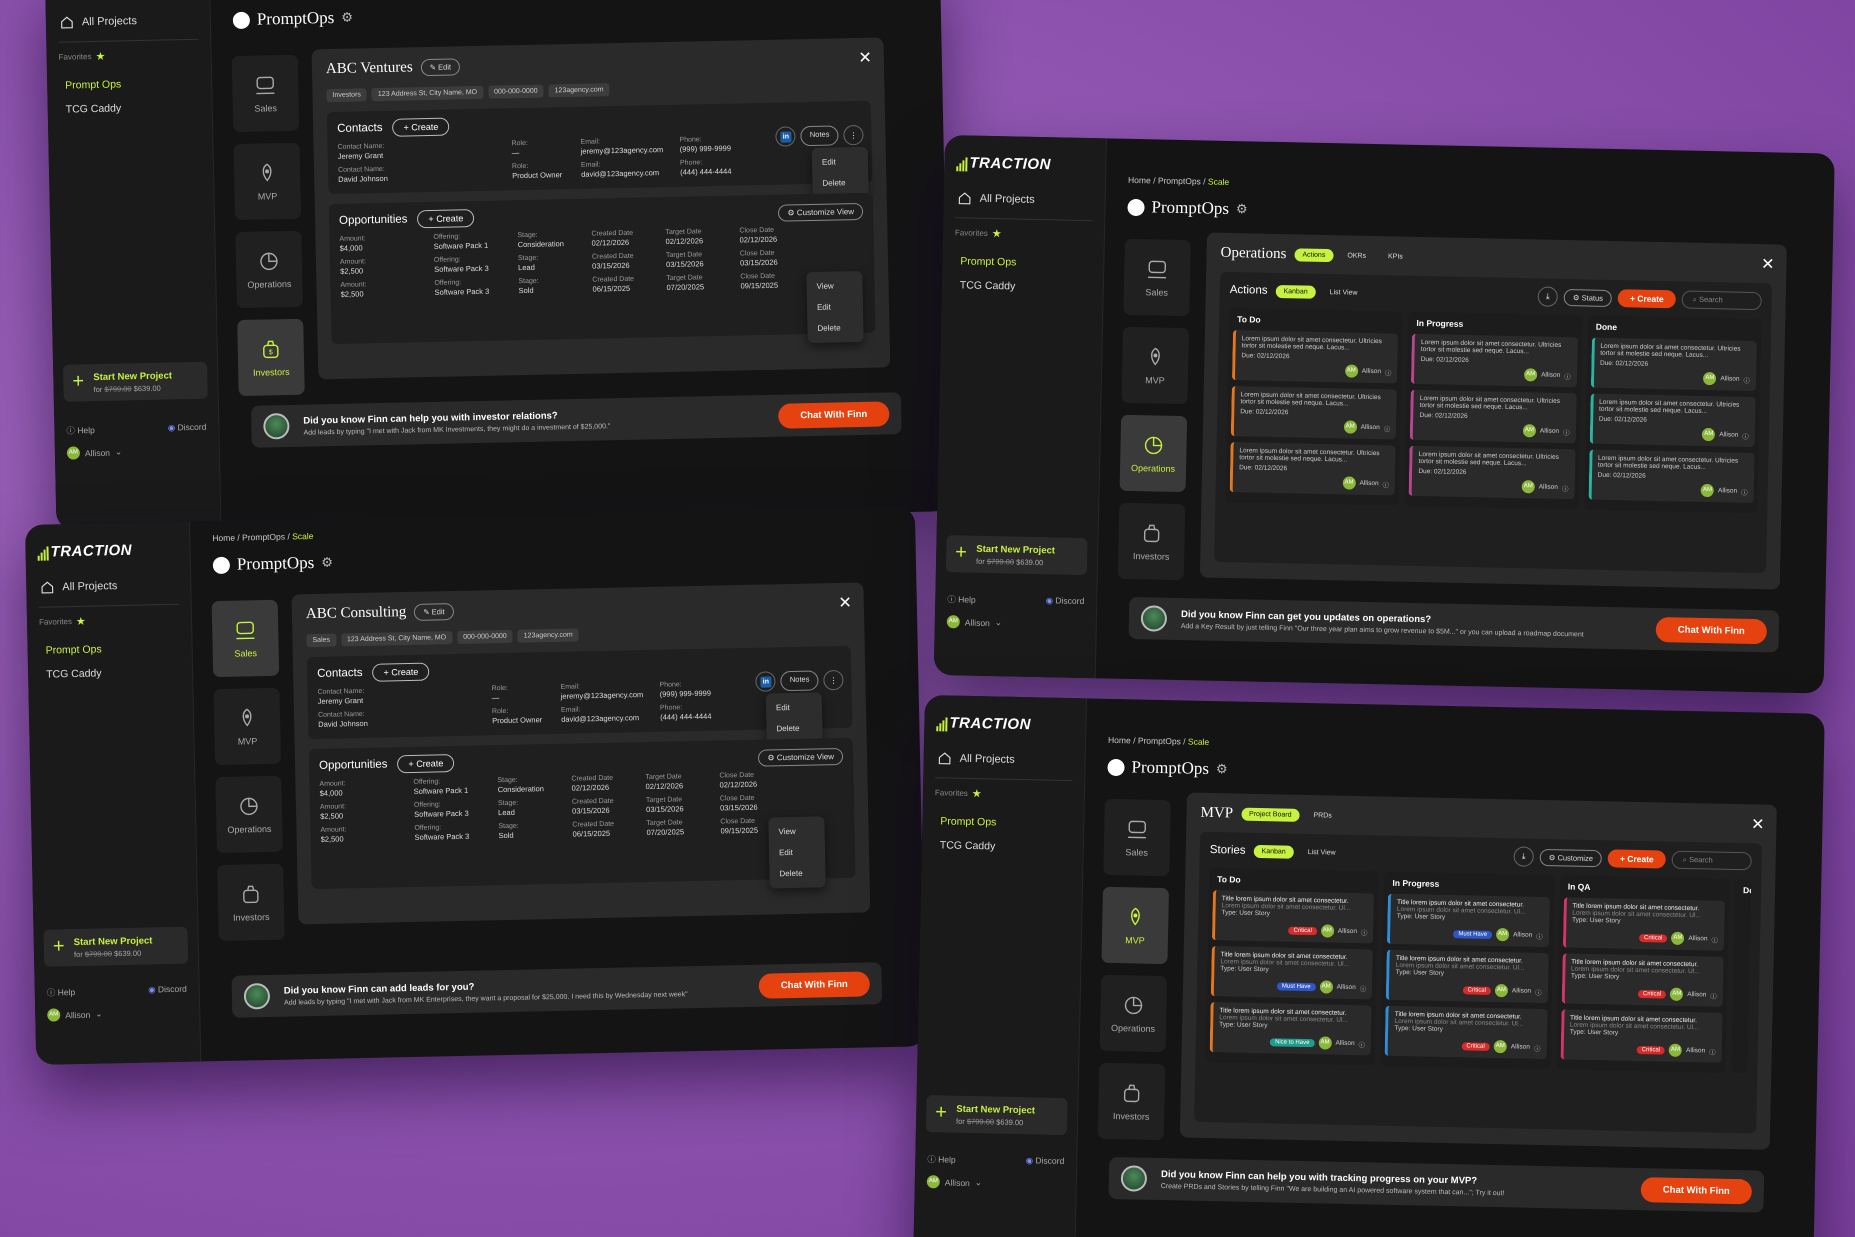 The width and height of the screenshot is (1855, 1237). Describe the element at coordinates (1721, 300) in the screenshot. I see `search-input: ⌕ Search` at that location.